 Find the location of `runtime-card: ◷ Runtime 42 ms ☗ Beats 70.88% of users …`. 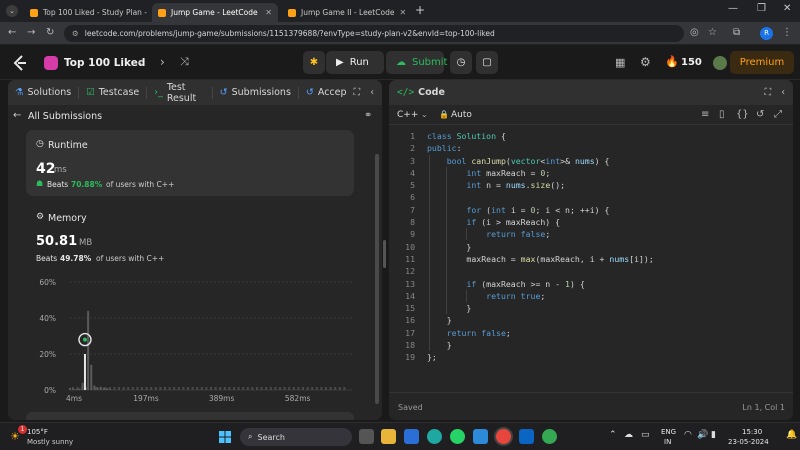

runtime-card: ◷ Runtime 42 ms ☗ Beats 70.88% of users … is located at coordinates (190, 163).